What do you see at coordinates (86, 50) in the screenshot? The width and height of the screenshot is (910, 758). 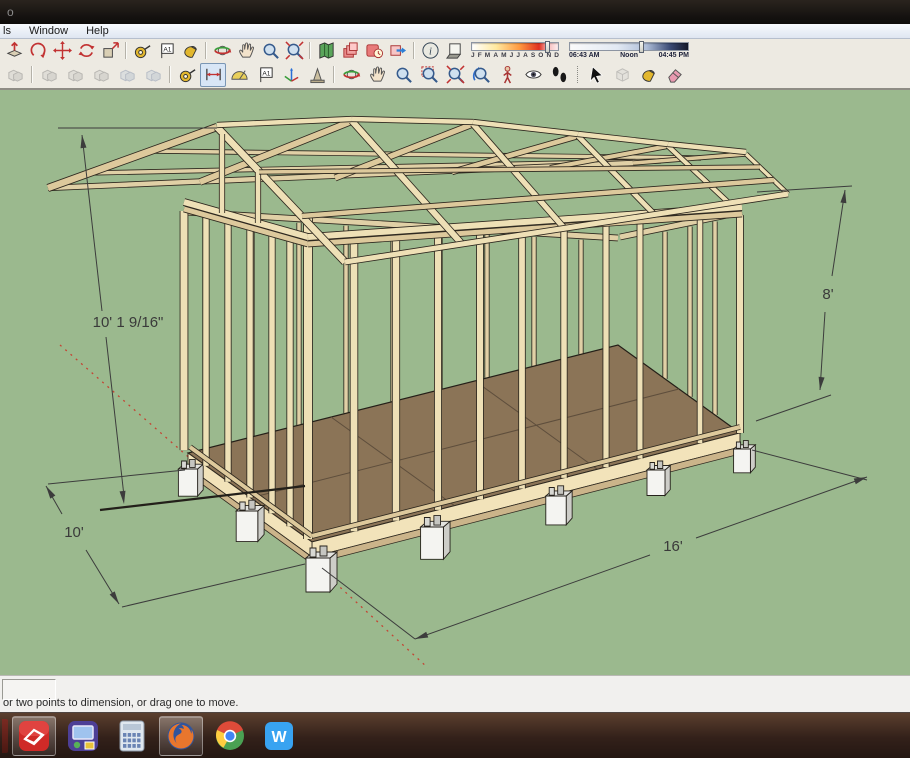 I see `rotate-icon` at bounding box center [86, 50].